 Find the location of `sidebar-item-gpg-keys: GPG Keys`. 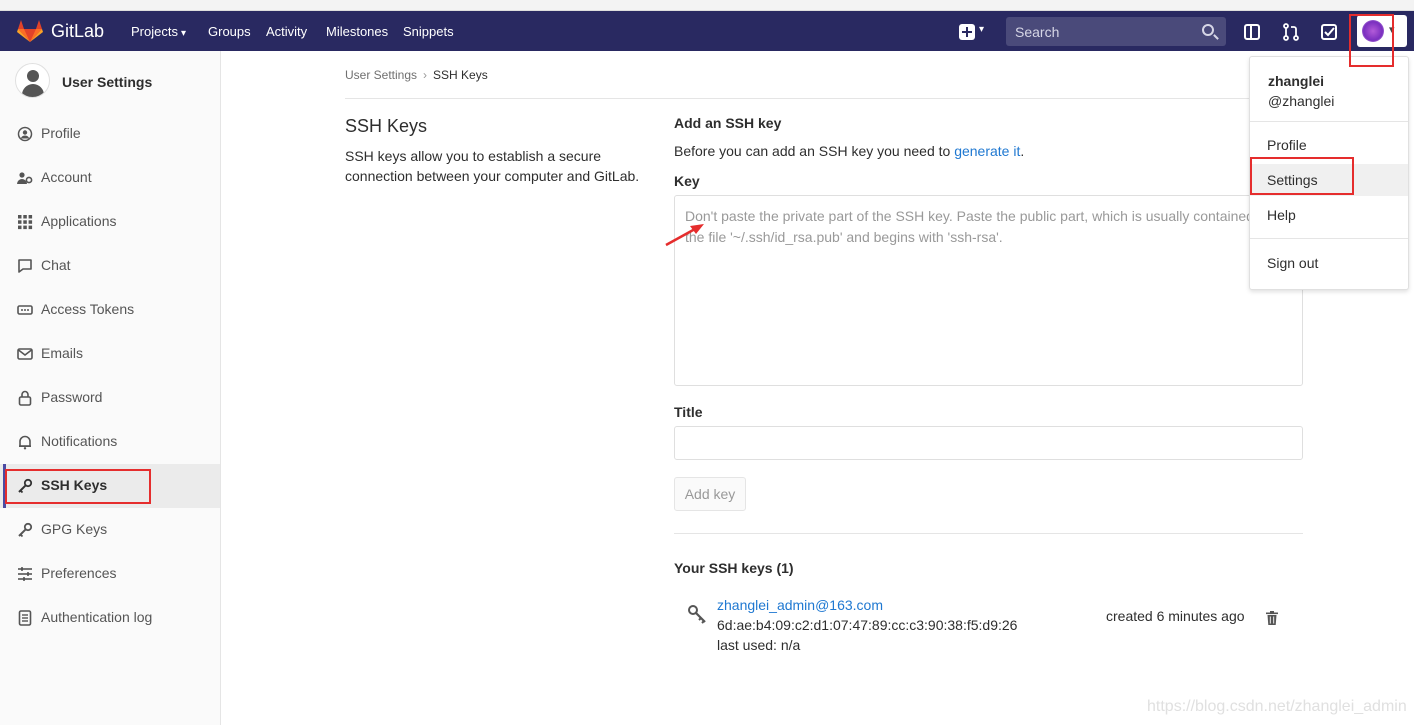

sidebar-item-gpg-keys: GPG Keys is located at coordinates (110, 530).